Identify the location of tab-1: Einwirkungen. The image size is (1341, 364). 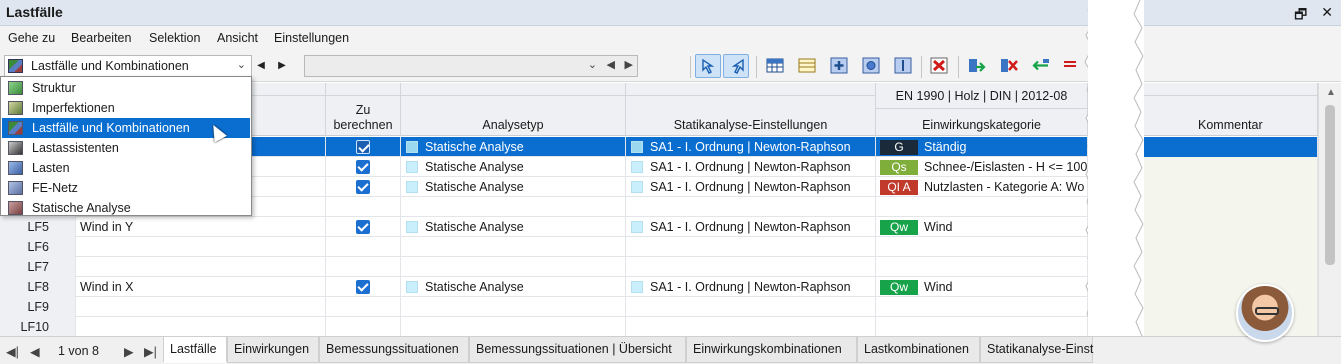
(273, 350).